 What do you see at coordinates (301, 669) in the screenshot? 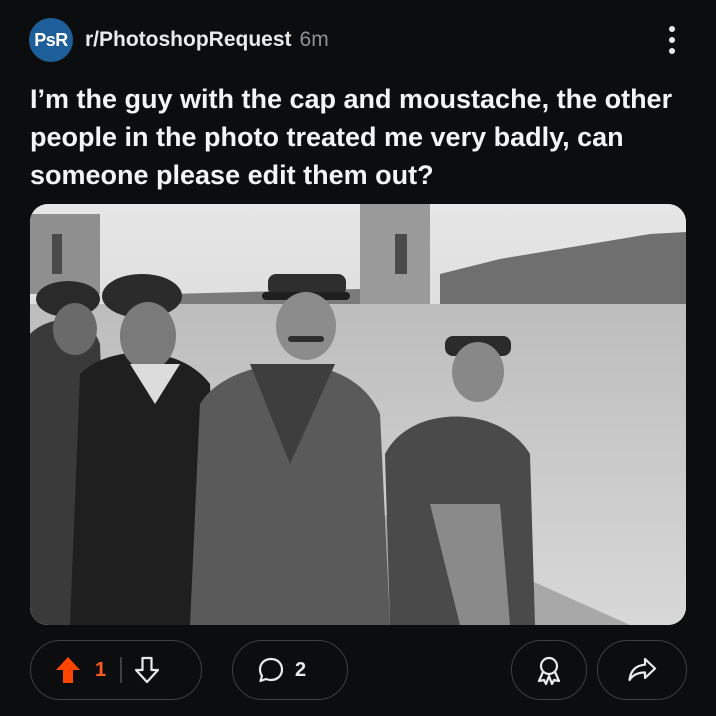
I see `comment-count: 2` at bounding box center [301, 669].